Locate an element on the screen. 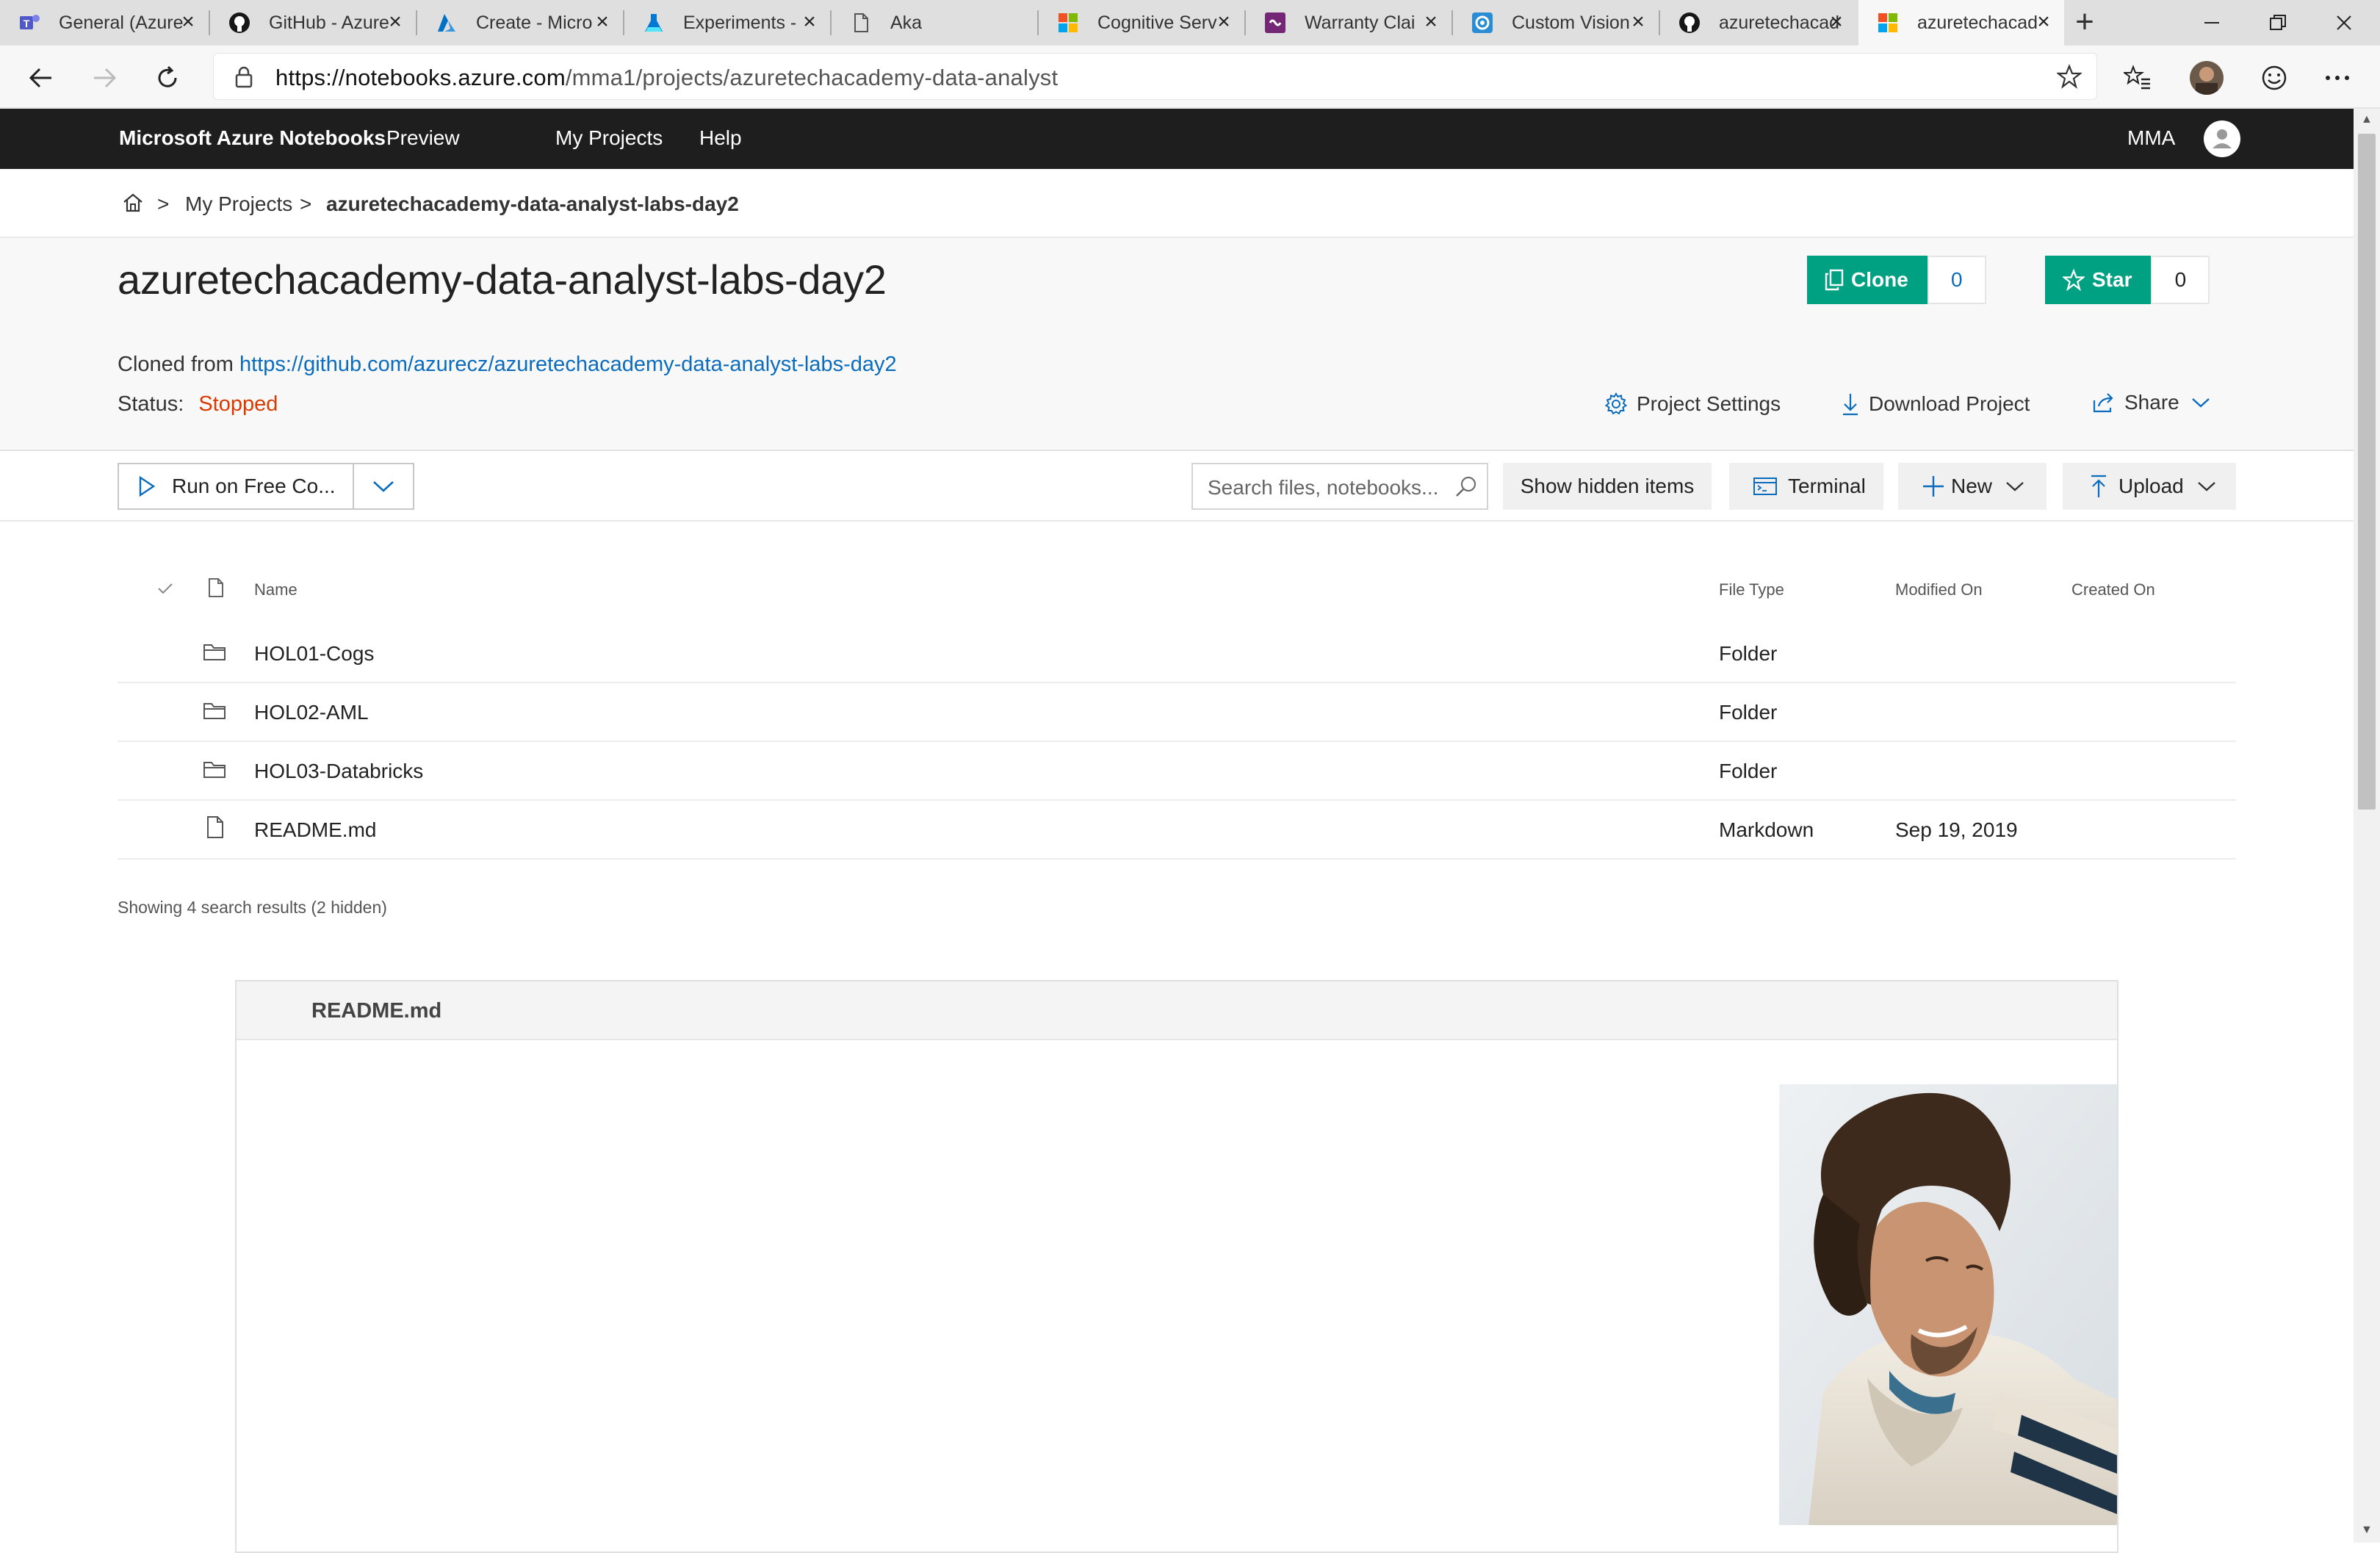 This screenshot has width=2380, height=1553. browser-tab-0: T General (Azure × is located at coordinates (105, 23).